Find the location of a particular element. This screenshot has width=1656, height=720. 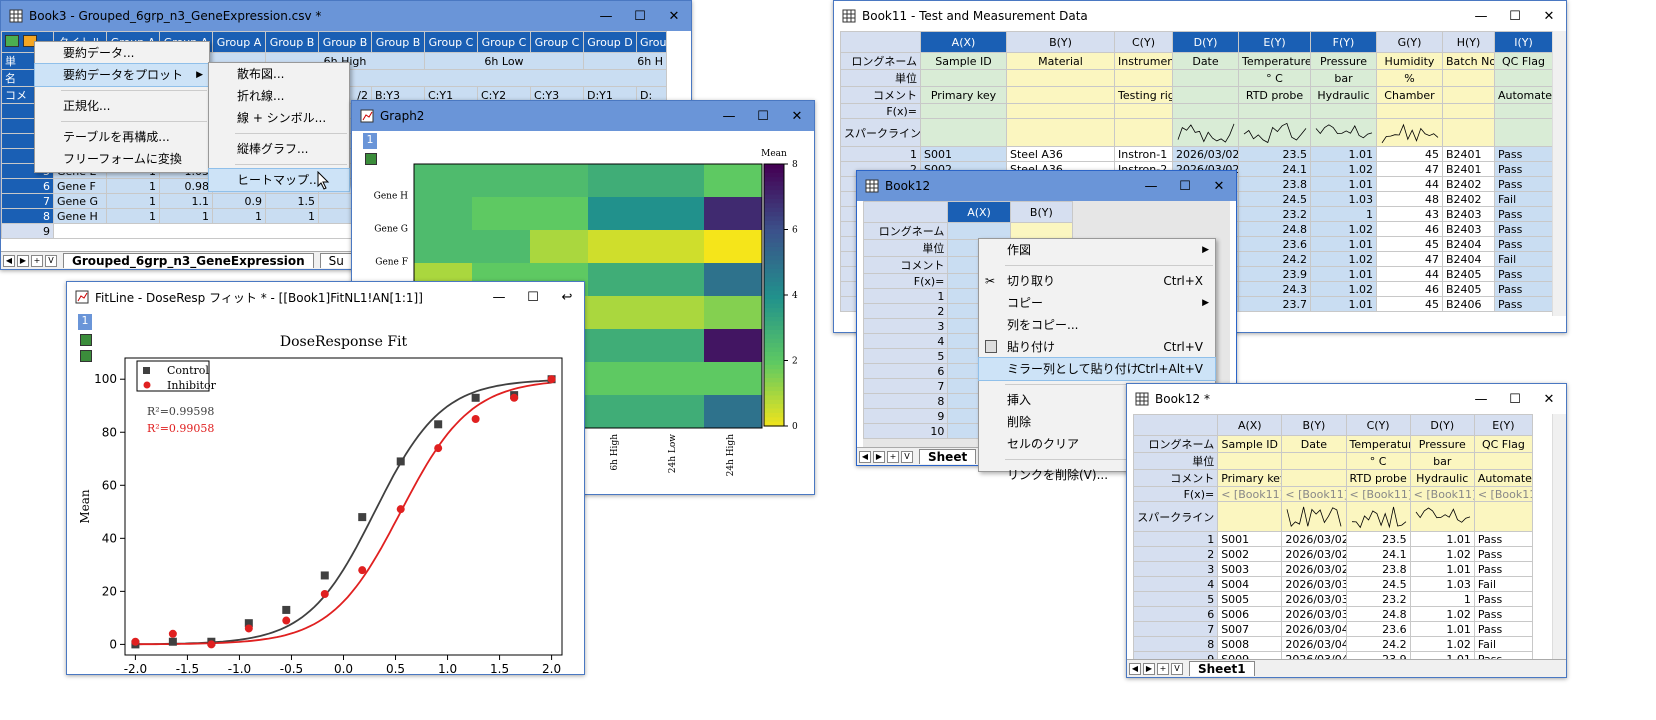

row-label: コメント is located at coordinates (905, 265).